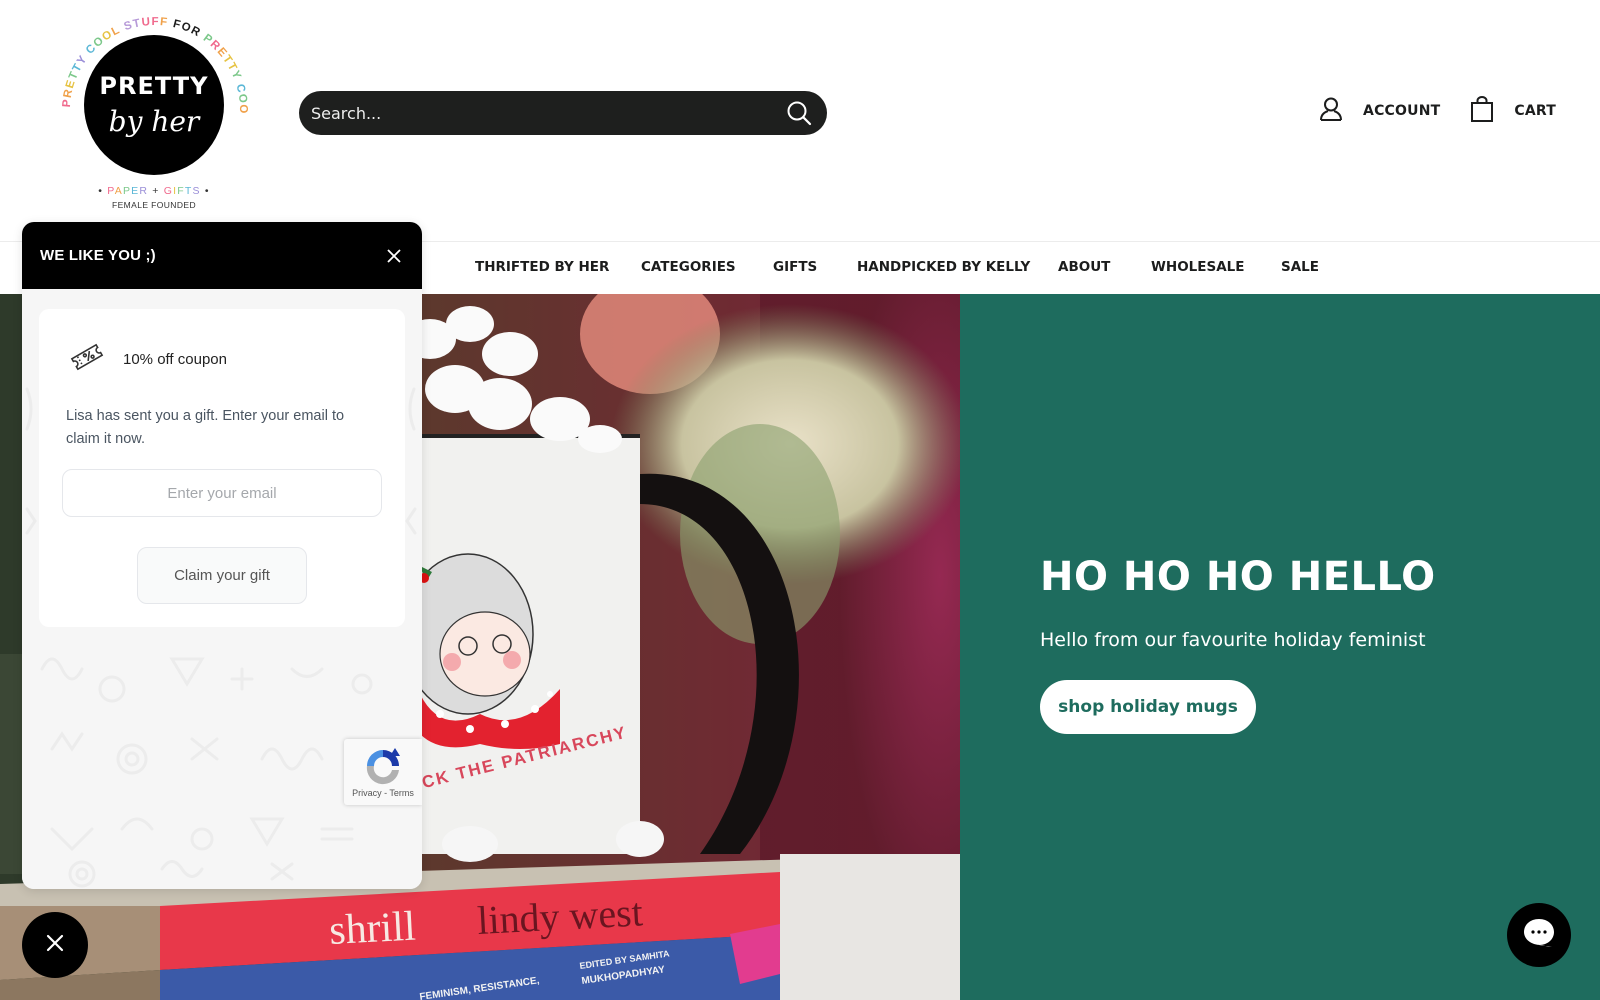 The image size is (1600, 1000). I want to click on popup-header: WE LIKE YOU ;), so click(222, 255).